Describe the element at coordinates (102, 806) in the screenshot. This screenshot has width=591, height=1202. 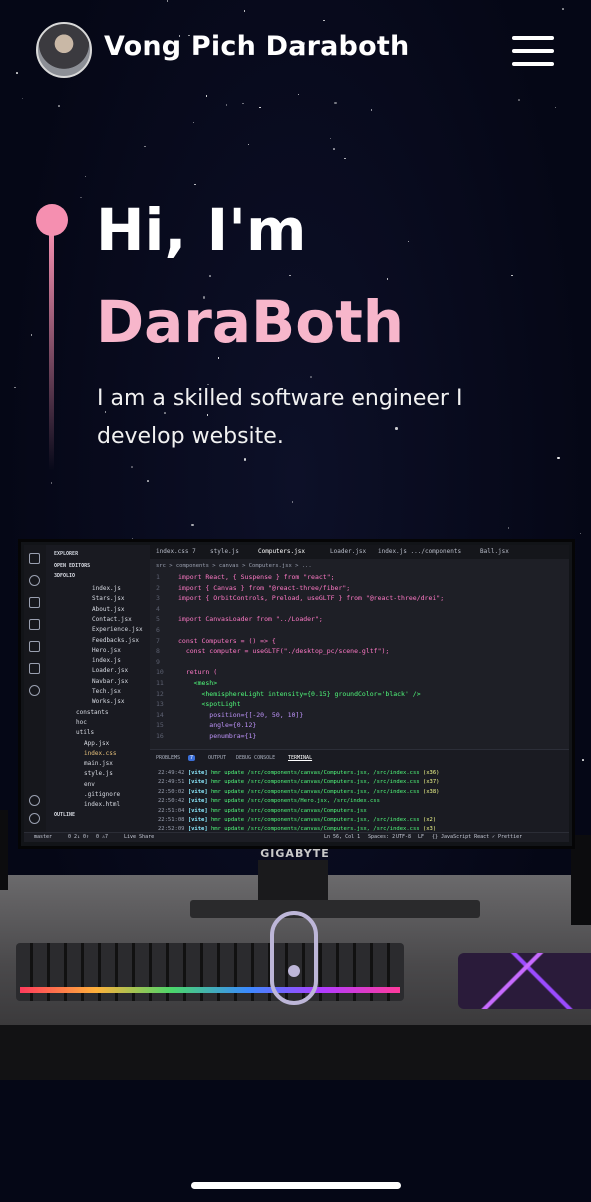
I see `explorer-file: index.html` at that location.